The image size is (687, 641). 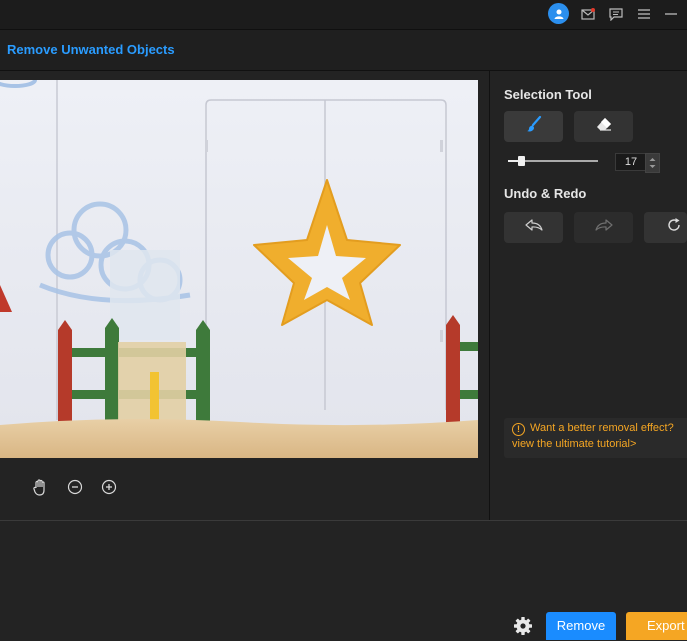 I want to click on eraser-button, so click(x=603, y=126).